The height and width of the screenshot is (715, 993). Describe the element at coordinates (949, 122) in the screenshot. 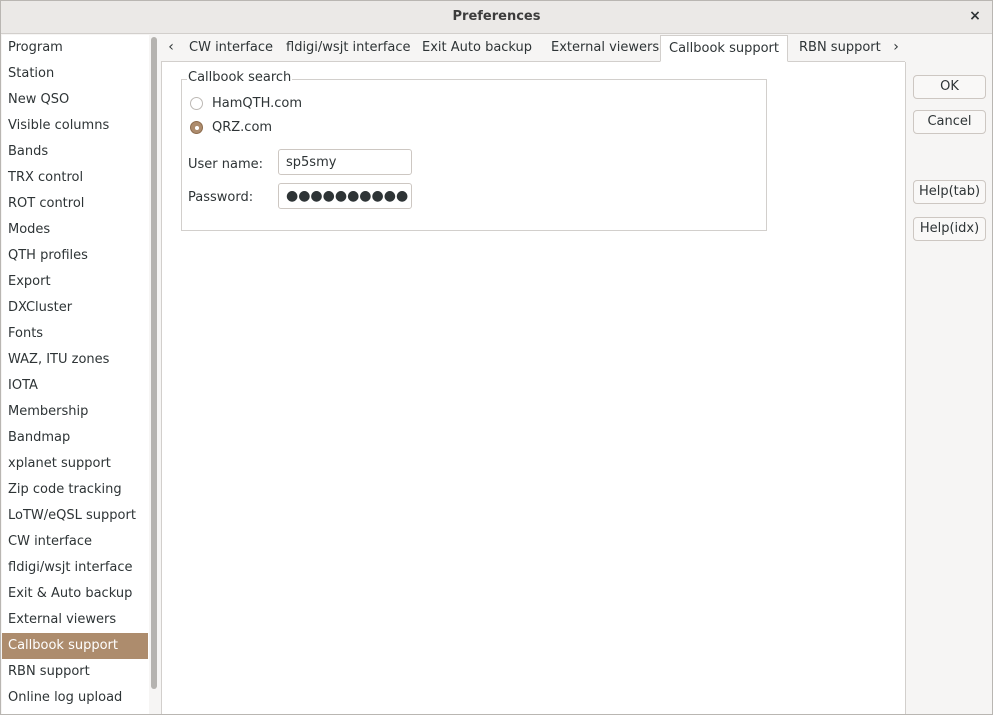

I see `cancel-button: Cancel` at that location.